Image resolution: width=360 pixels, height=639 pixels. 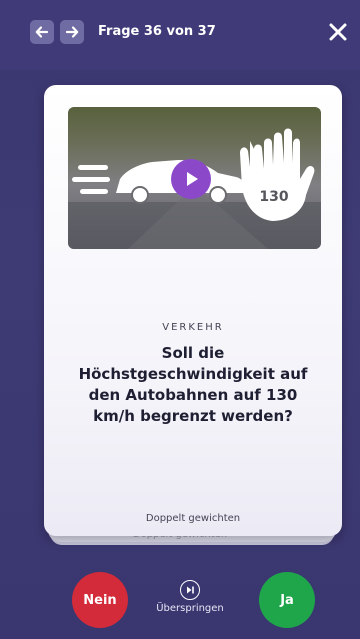 I want to click on no-label: Nein, so click(x=100, y=600).